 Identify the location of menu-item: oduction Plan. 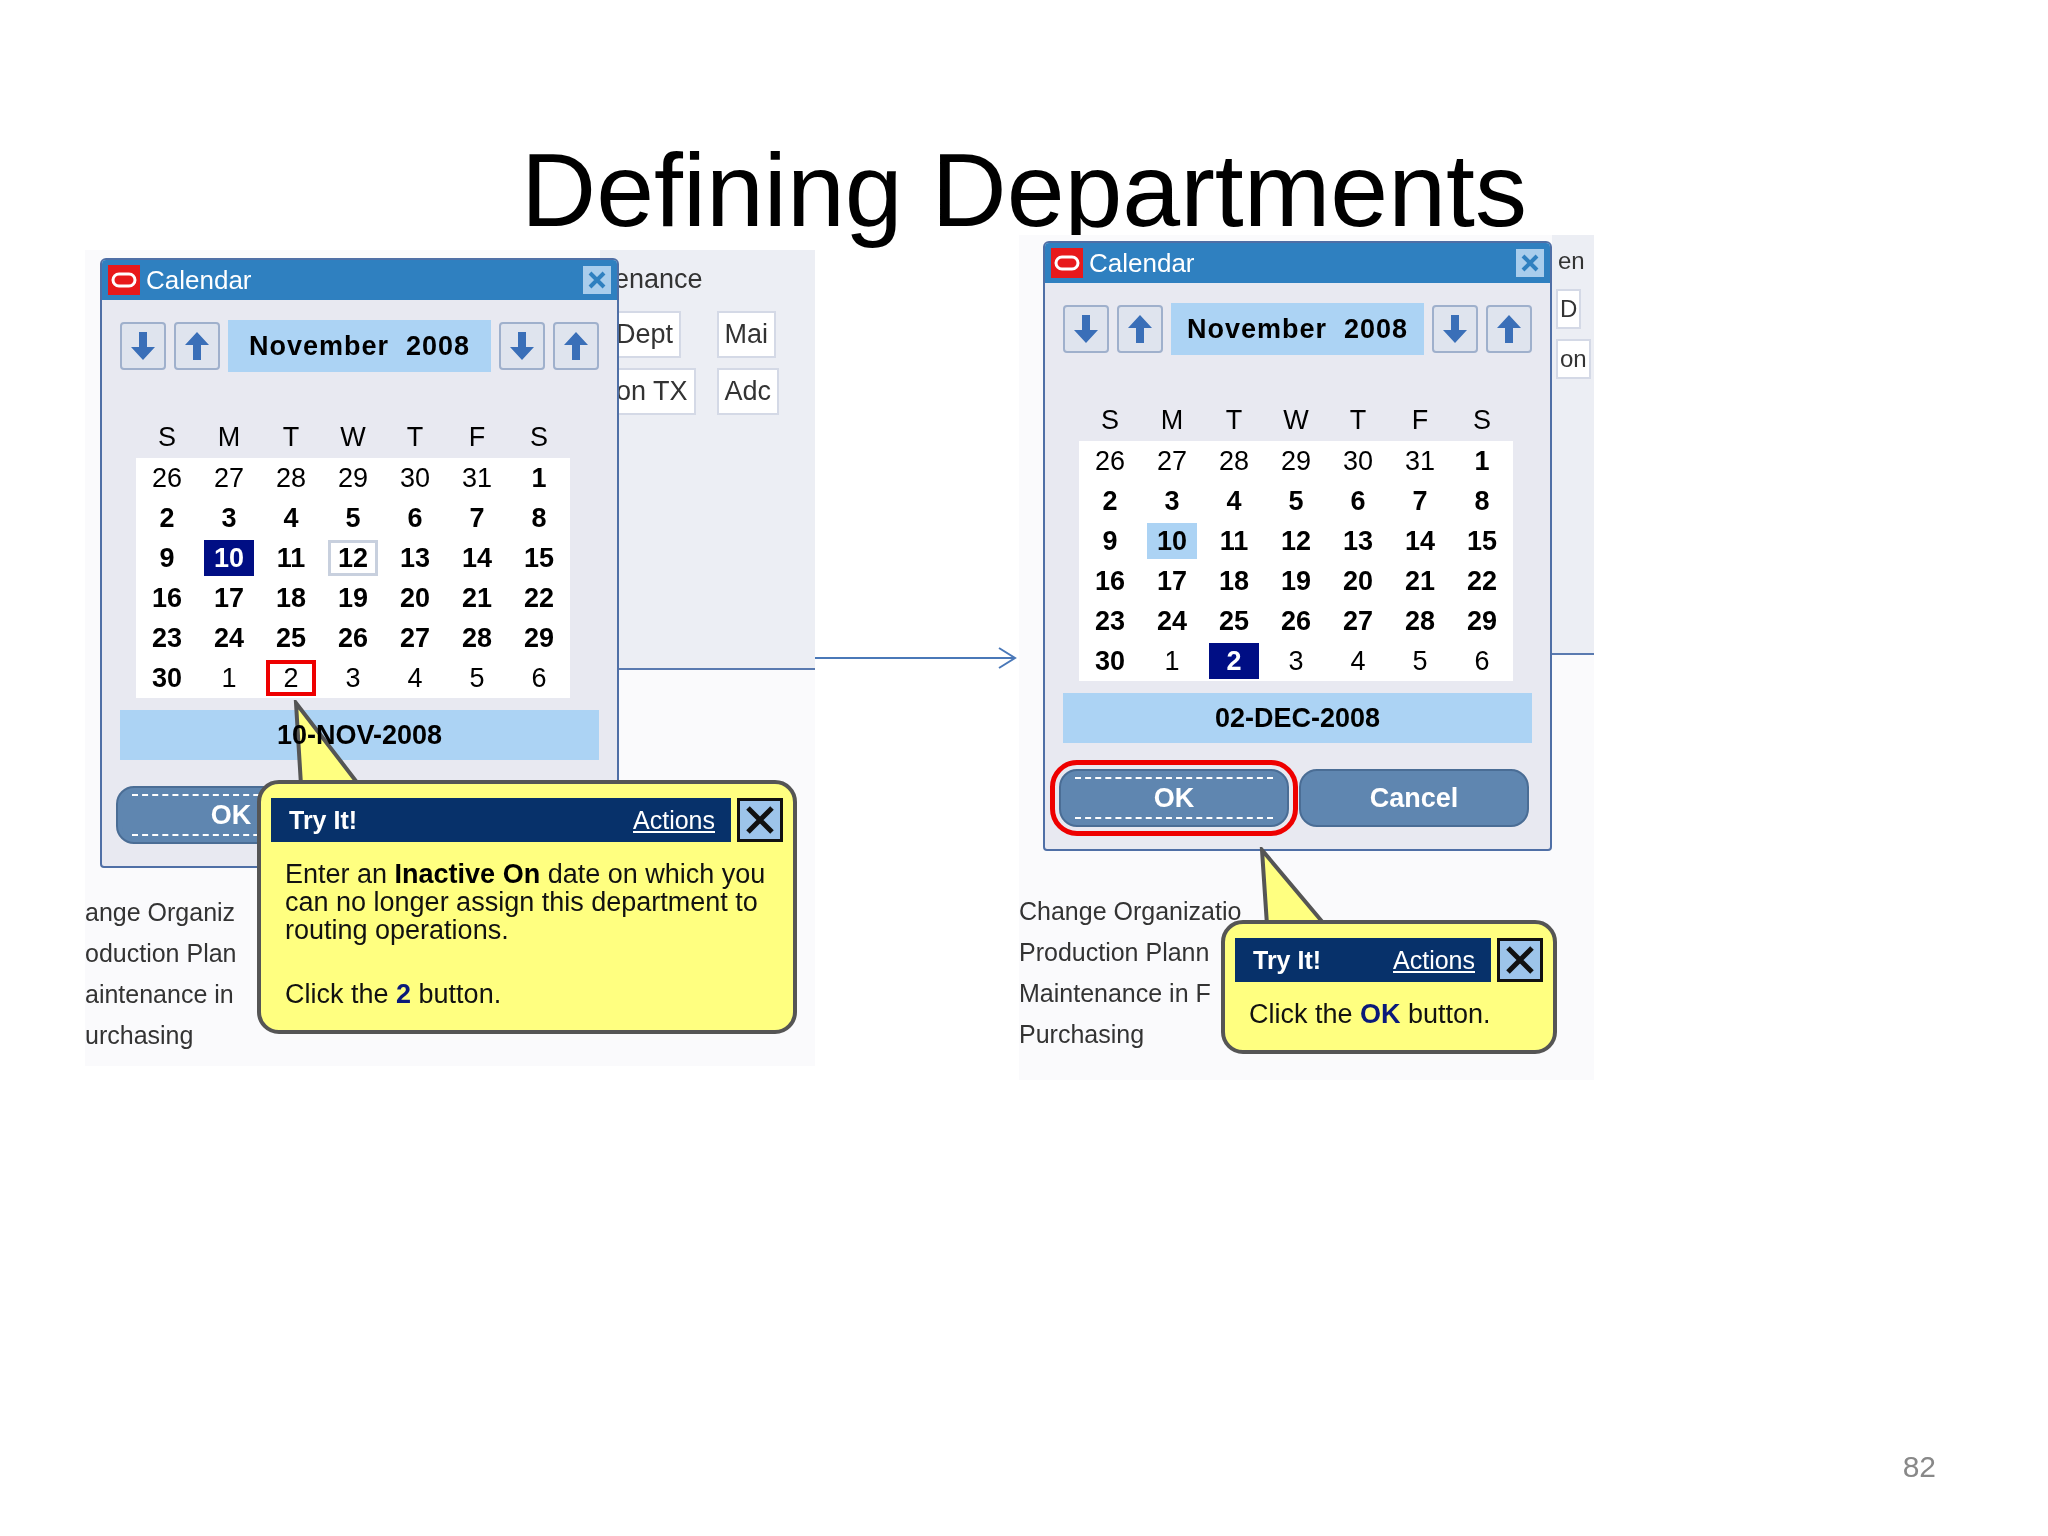
(161, 953).